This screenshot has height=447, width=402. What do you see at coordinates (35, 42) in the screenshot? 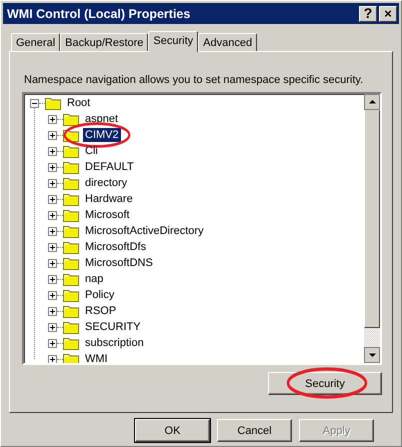
I see `tab: General` at bounding box center [35, 42].